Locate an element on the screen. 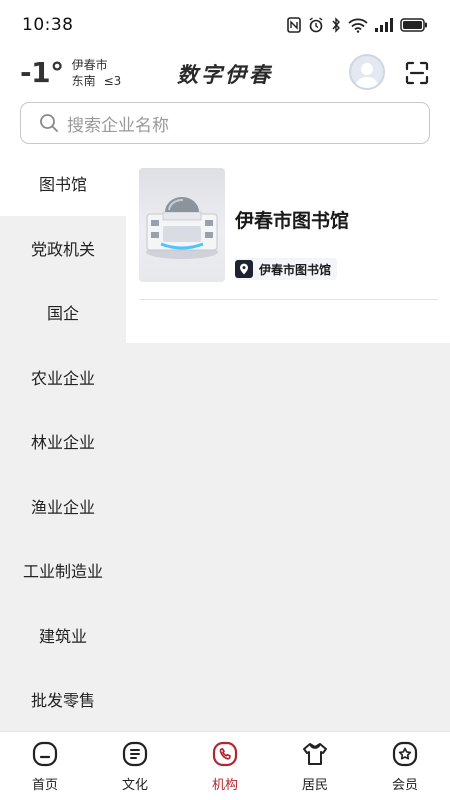 This screenshot has width=450, height=800. location-pin-icon is located at coordinates (244, 269).